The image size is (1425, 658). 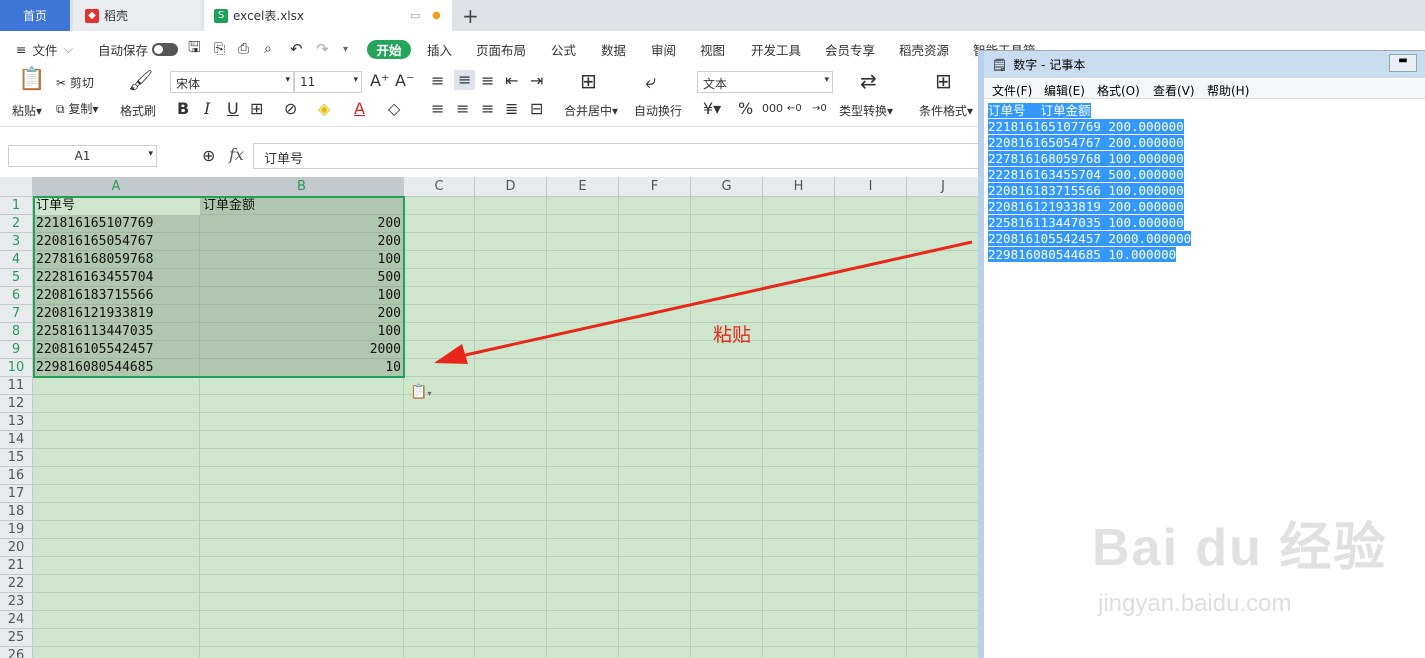 What do you see at coordinates (16, 530) in the screenshot?
I see `row-header: 19` at bounding box center [16, 530].